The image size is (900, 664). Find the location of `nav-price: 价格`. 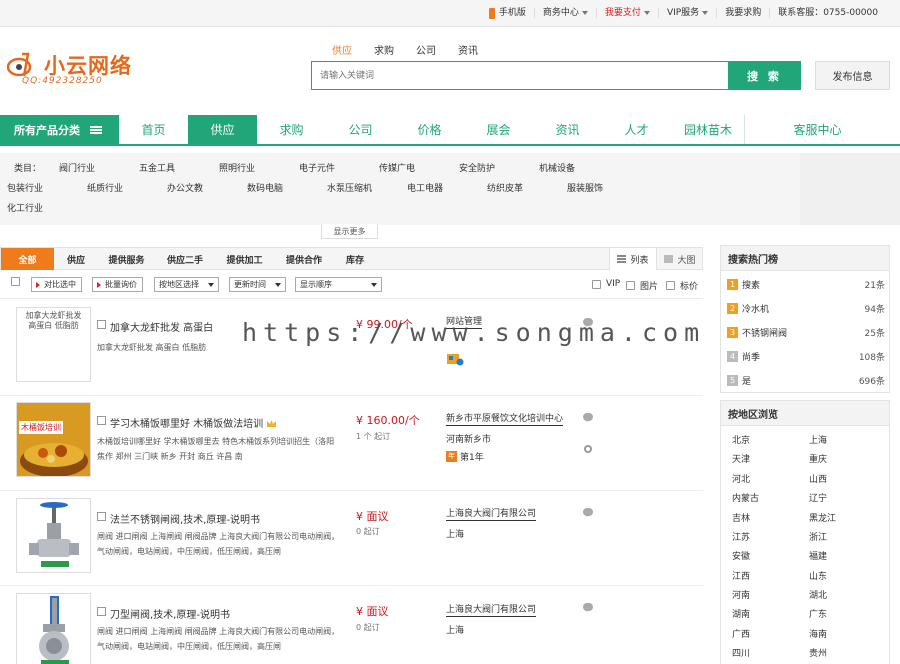

nav-price: 价格 is located at coordinates (429, 129).